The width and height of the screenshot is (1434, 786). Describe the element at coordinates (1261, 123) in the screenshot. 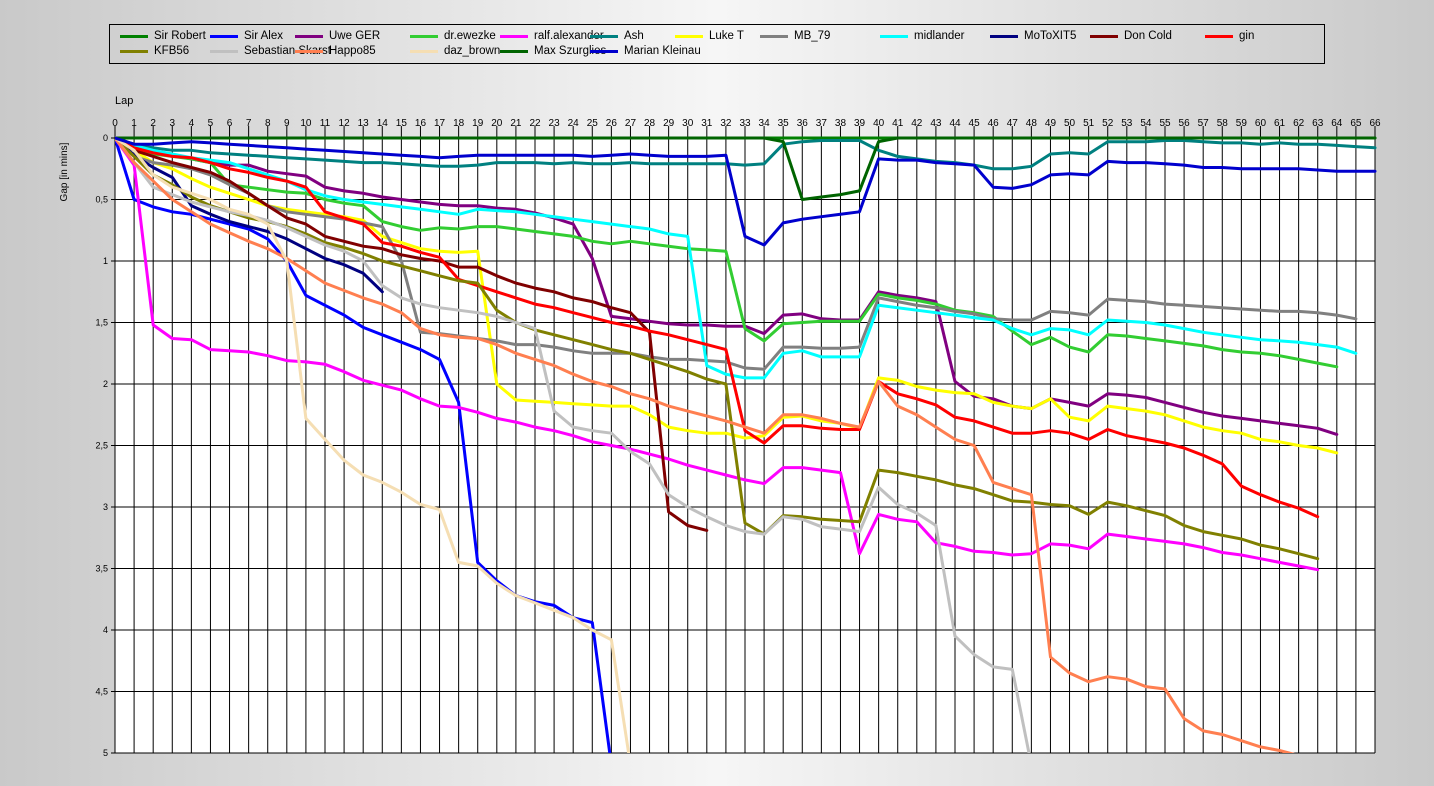

I see `x-tick-label: 60` at that location.